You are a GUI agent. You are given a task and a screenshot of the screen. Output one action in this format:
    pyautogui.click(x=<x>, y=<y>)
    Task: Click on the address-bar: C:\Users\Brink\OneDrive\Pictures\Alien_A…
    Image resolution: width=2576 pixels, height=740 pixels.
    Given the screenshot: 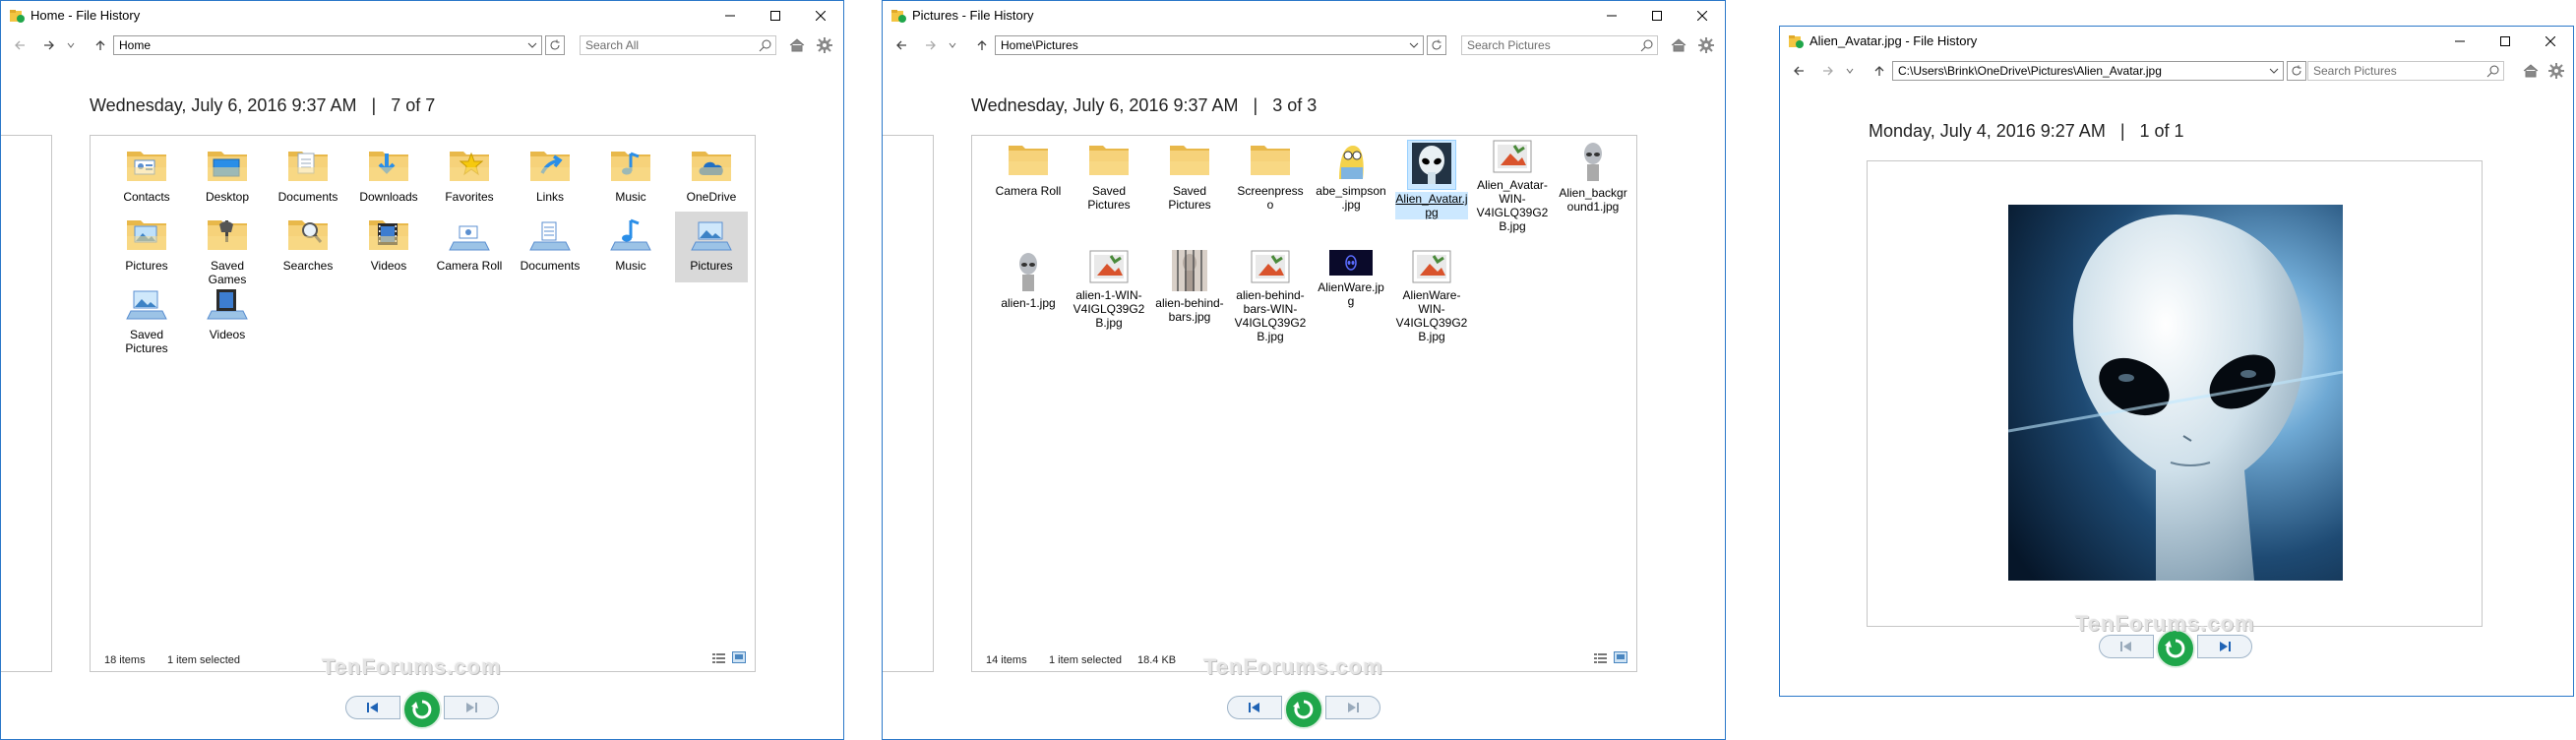 What is the action you would take?
    pyautogui.click(x=2088, y=71)
    